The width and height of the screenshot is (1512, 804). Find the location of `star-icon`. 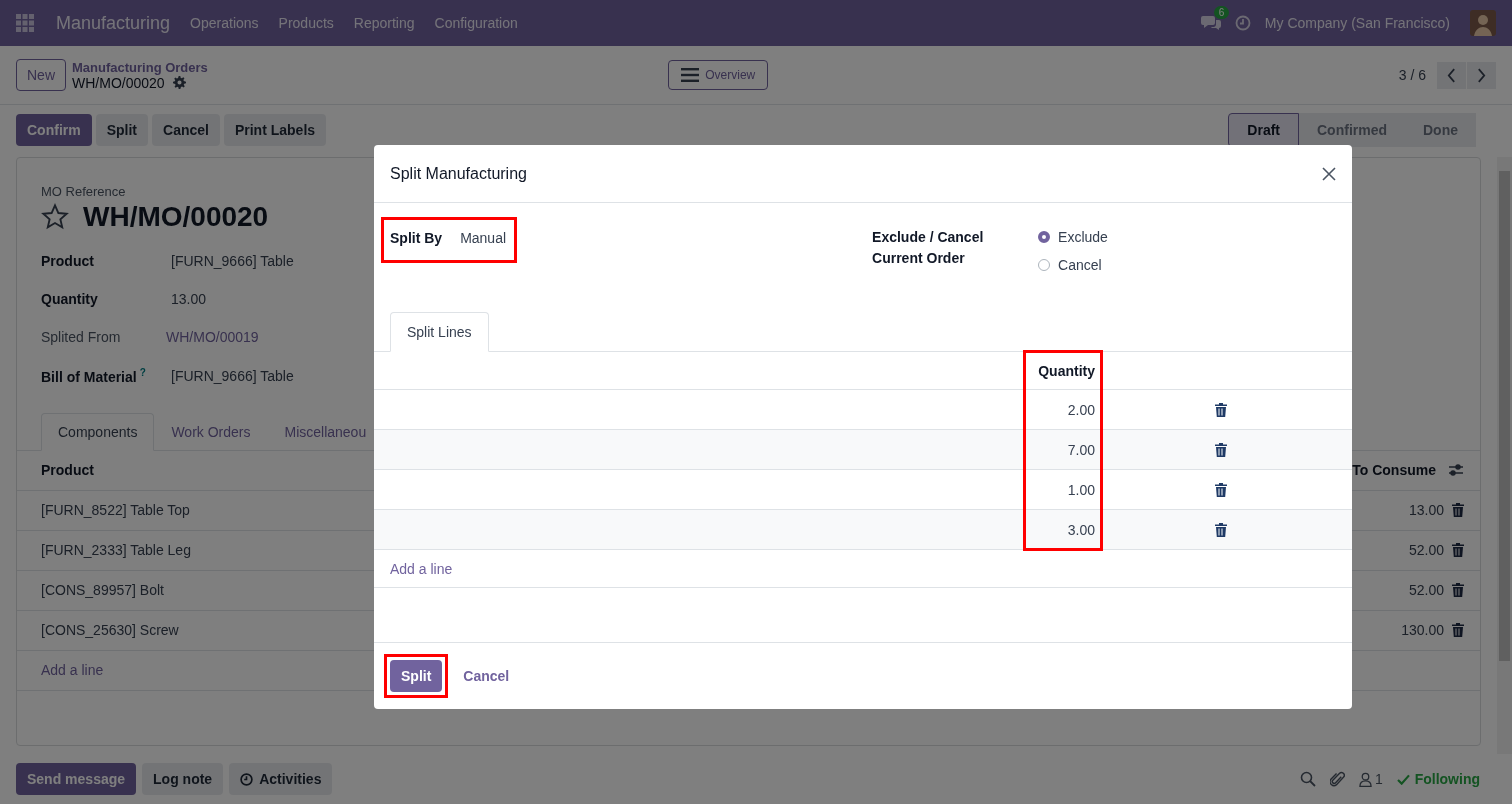

star-icon is located at coordinates (55, 217).